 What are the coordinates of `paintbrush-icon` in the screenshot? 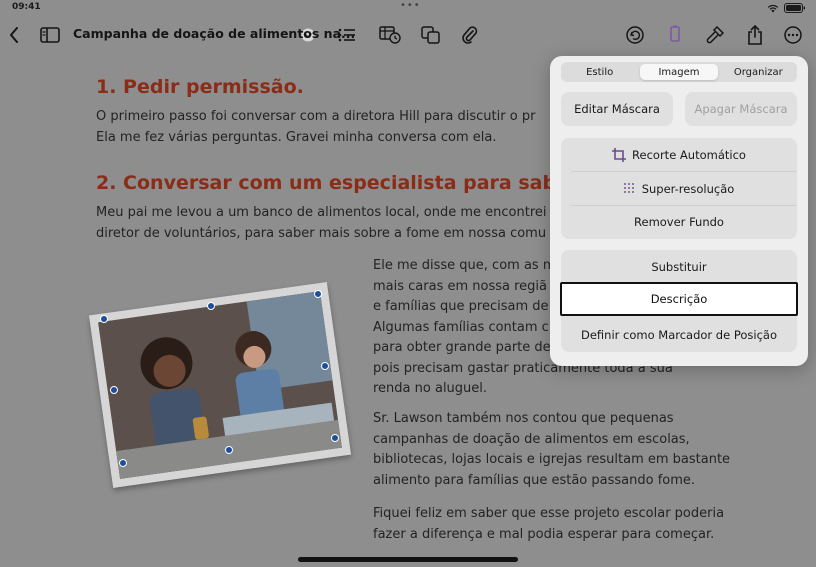 It's located at (675, 33).